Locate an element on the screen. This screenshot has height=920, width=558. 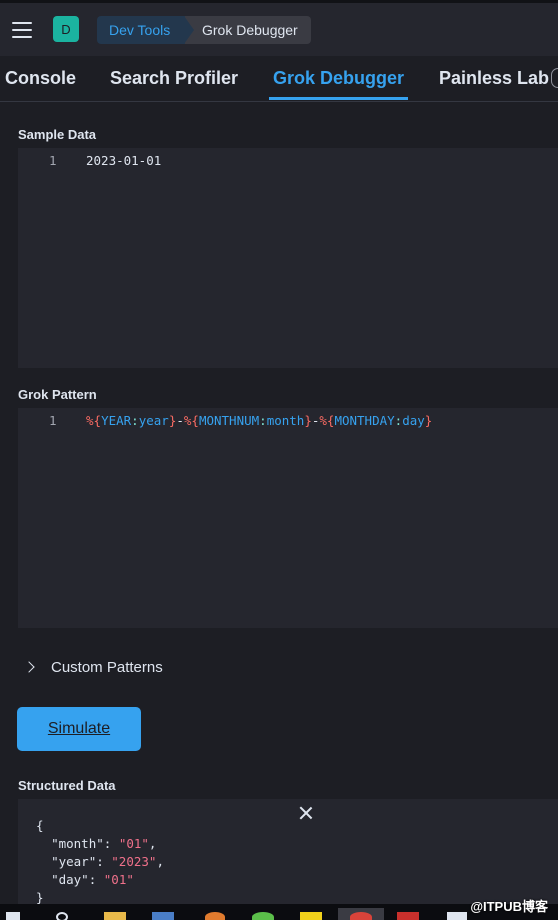
top-header: D Dev Tools Grok Debugger is located at coordinates (279, 28).